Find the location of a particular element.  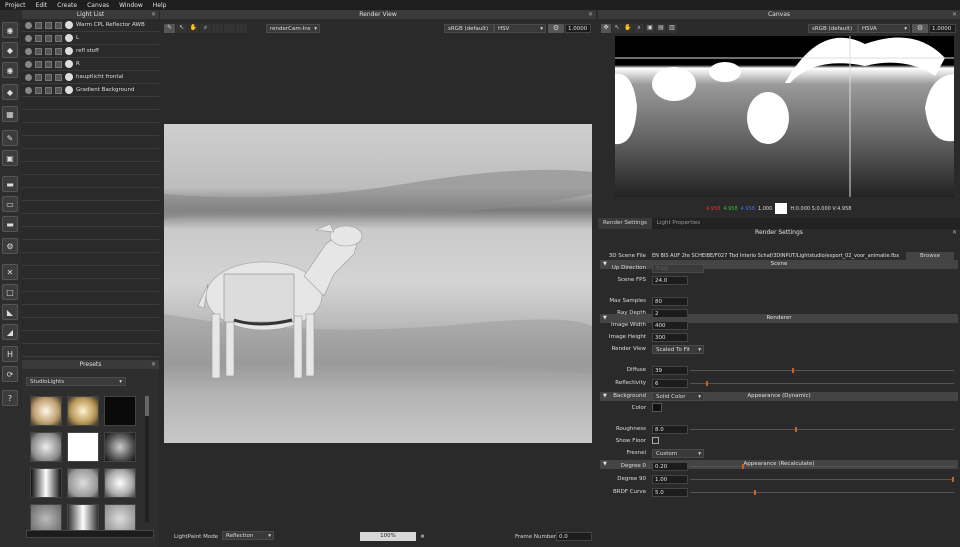

pause-icon: ⏸ is located at coordinates (422, 536).